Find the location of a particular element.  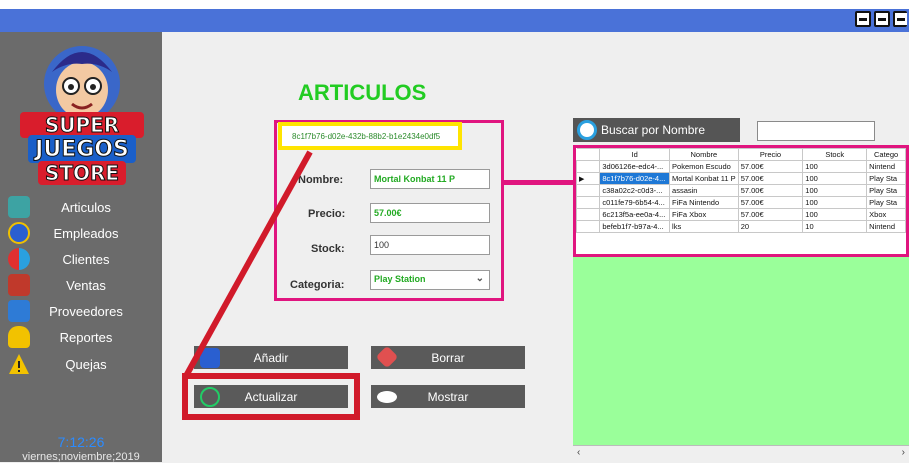

precio-input: 57.00€ is located at coordinates (430, 213).